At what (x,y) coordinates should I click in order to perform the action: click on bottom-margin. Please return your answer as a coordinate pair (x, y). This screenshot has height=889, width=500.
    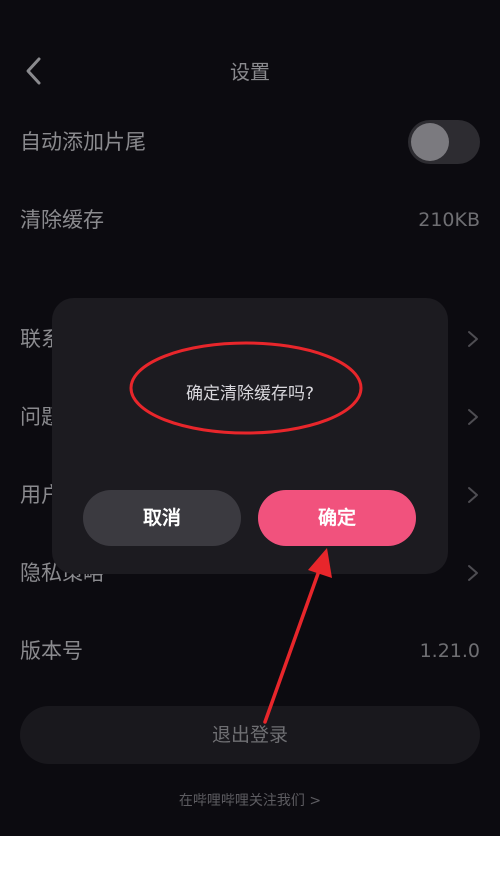
    Looking at the image, I should click on (250, 862).